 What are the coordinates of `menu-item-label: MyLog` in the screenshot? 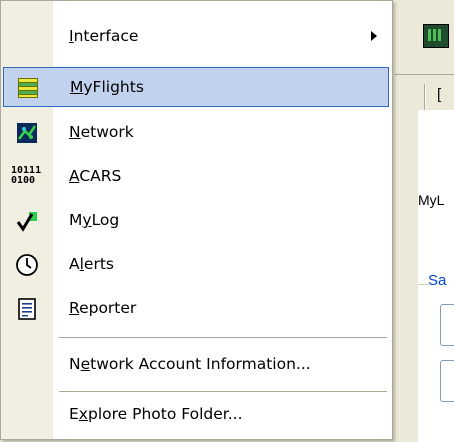 It's located at (94, 220).